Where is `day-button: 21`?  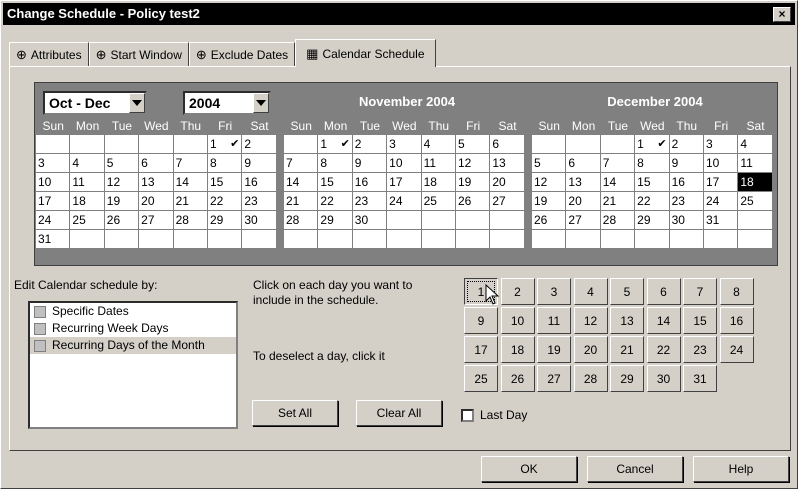 day-button: 21 is located at coordinates (627, 349).